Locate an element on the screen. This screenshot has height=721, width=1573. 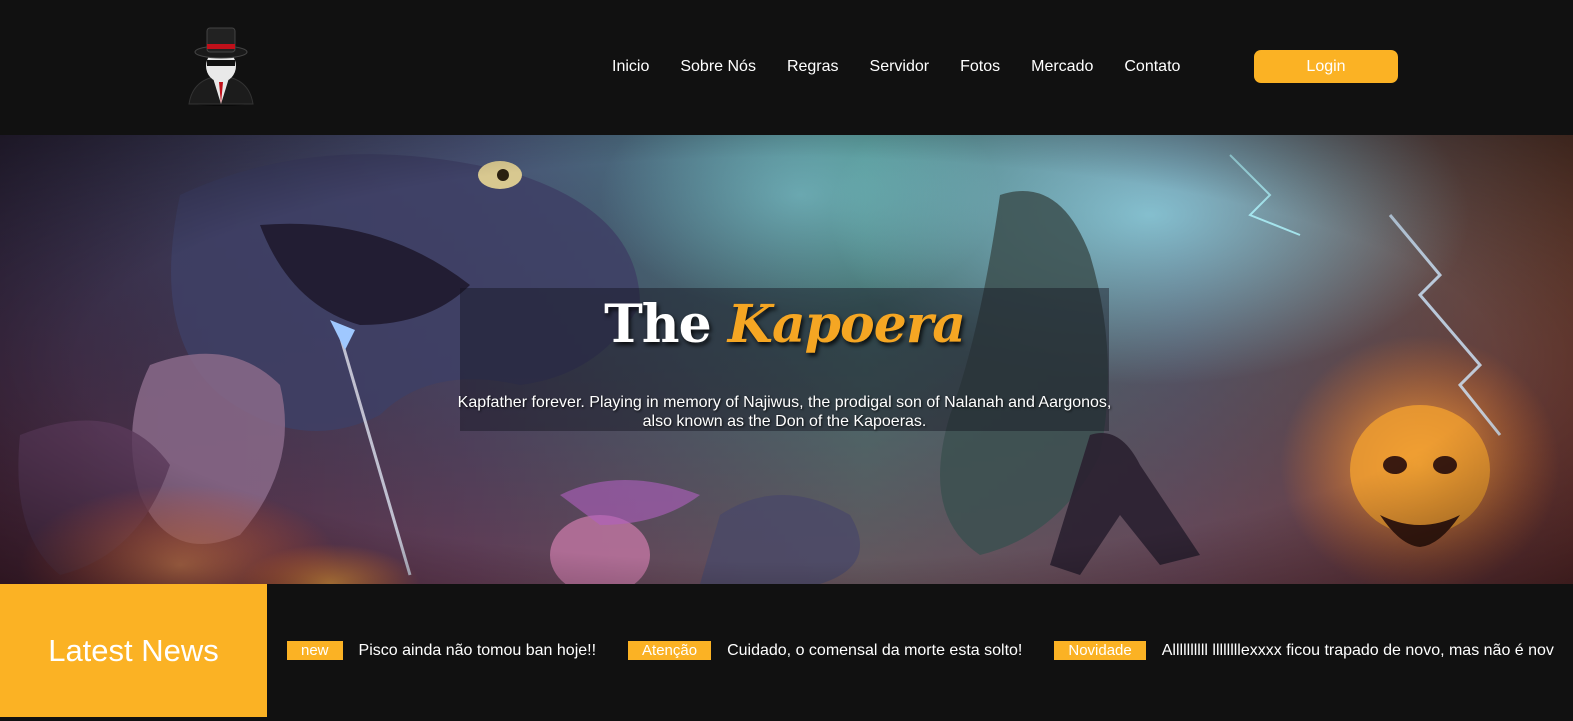
news-item: new Pisco ainda não tomou ban hoje!! is located at coordinates (441, 650).